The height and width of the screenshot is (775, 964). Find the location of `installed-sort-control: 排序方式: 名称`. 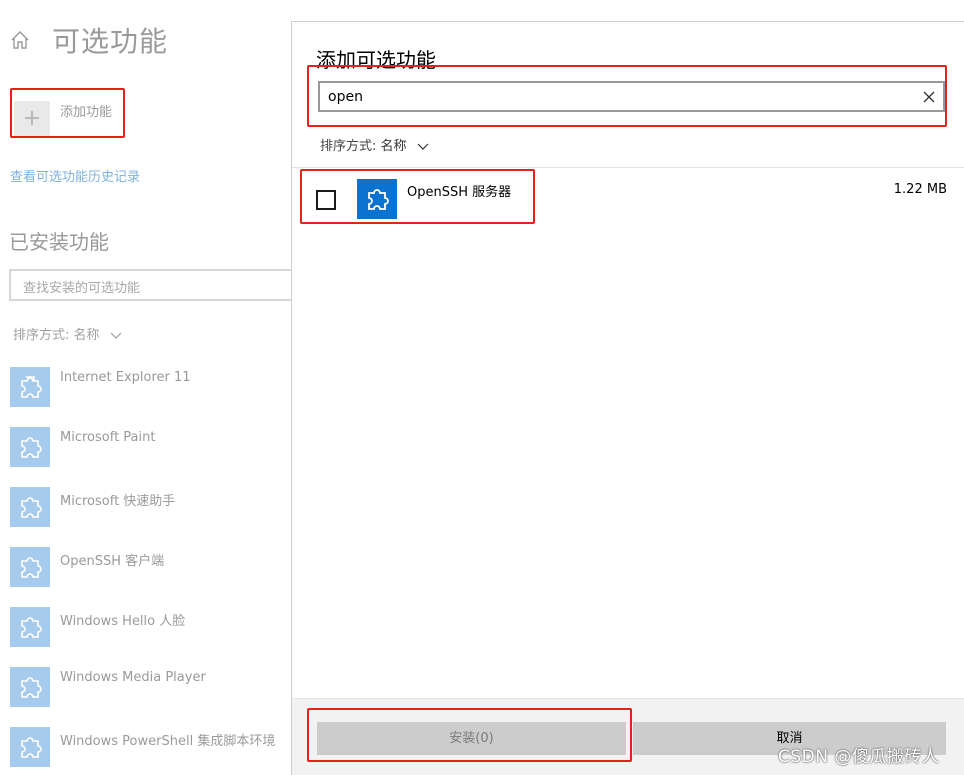

installed-sort-control: 排序方式: 名称 is located at coordinates (67, 333).